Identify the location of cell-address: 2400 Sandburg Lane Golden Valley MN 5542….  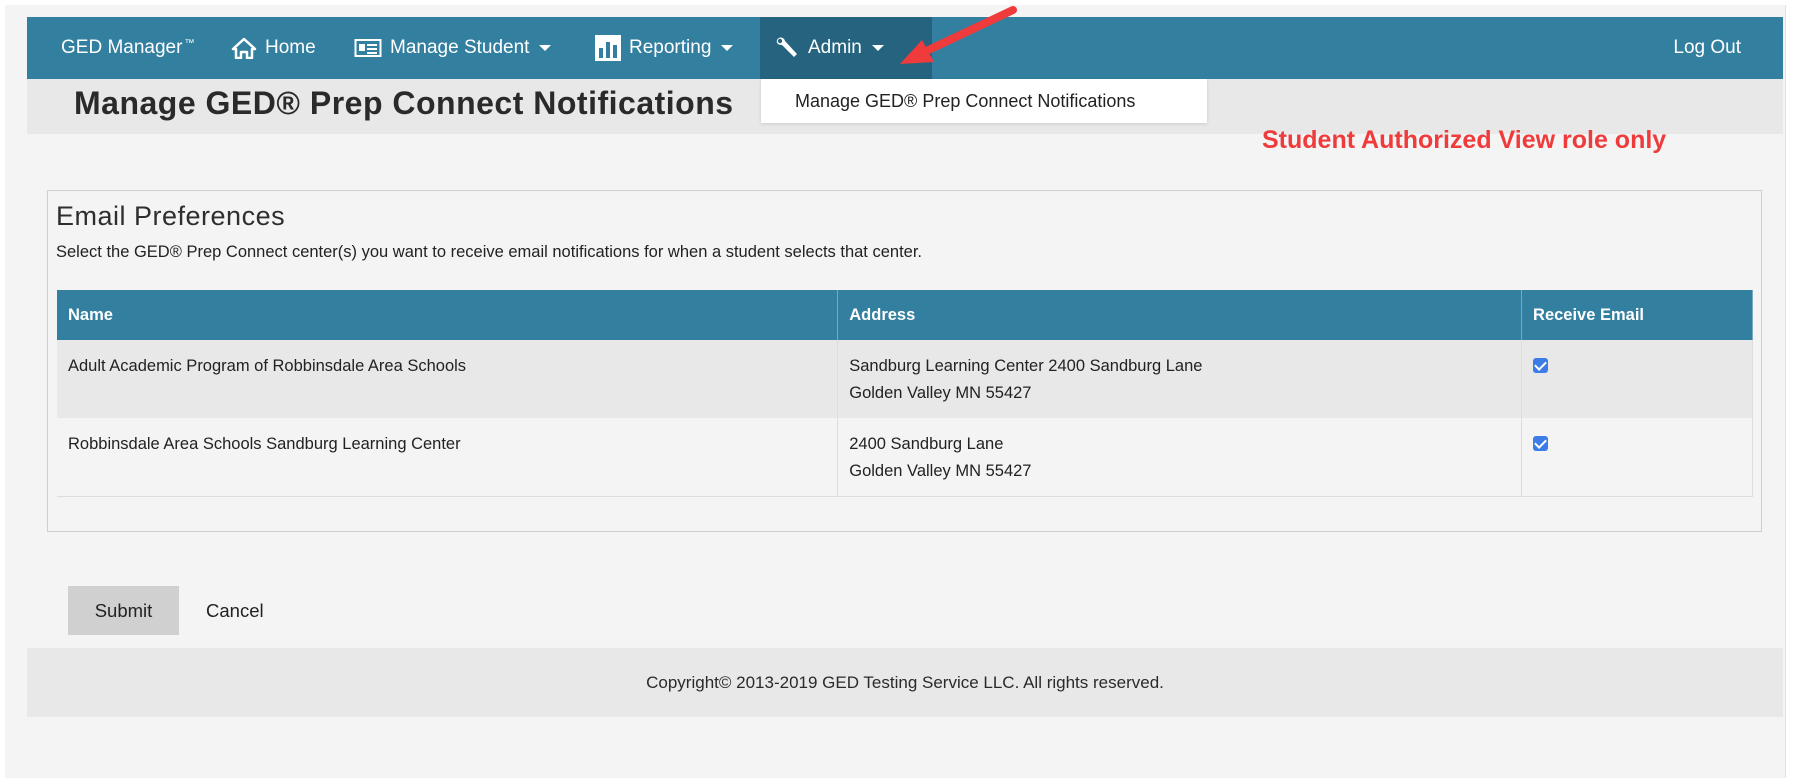
(1180, 457).